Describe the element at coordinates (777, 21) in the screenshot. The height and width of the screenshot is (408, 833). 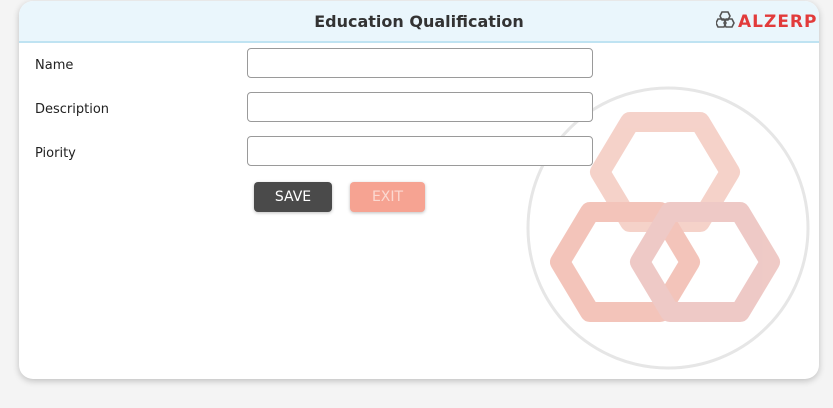
I see `brand-text: ALZERP` at that location.